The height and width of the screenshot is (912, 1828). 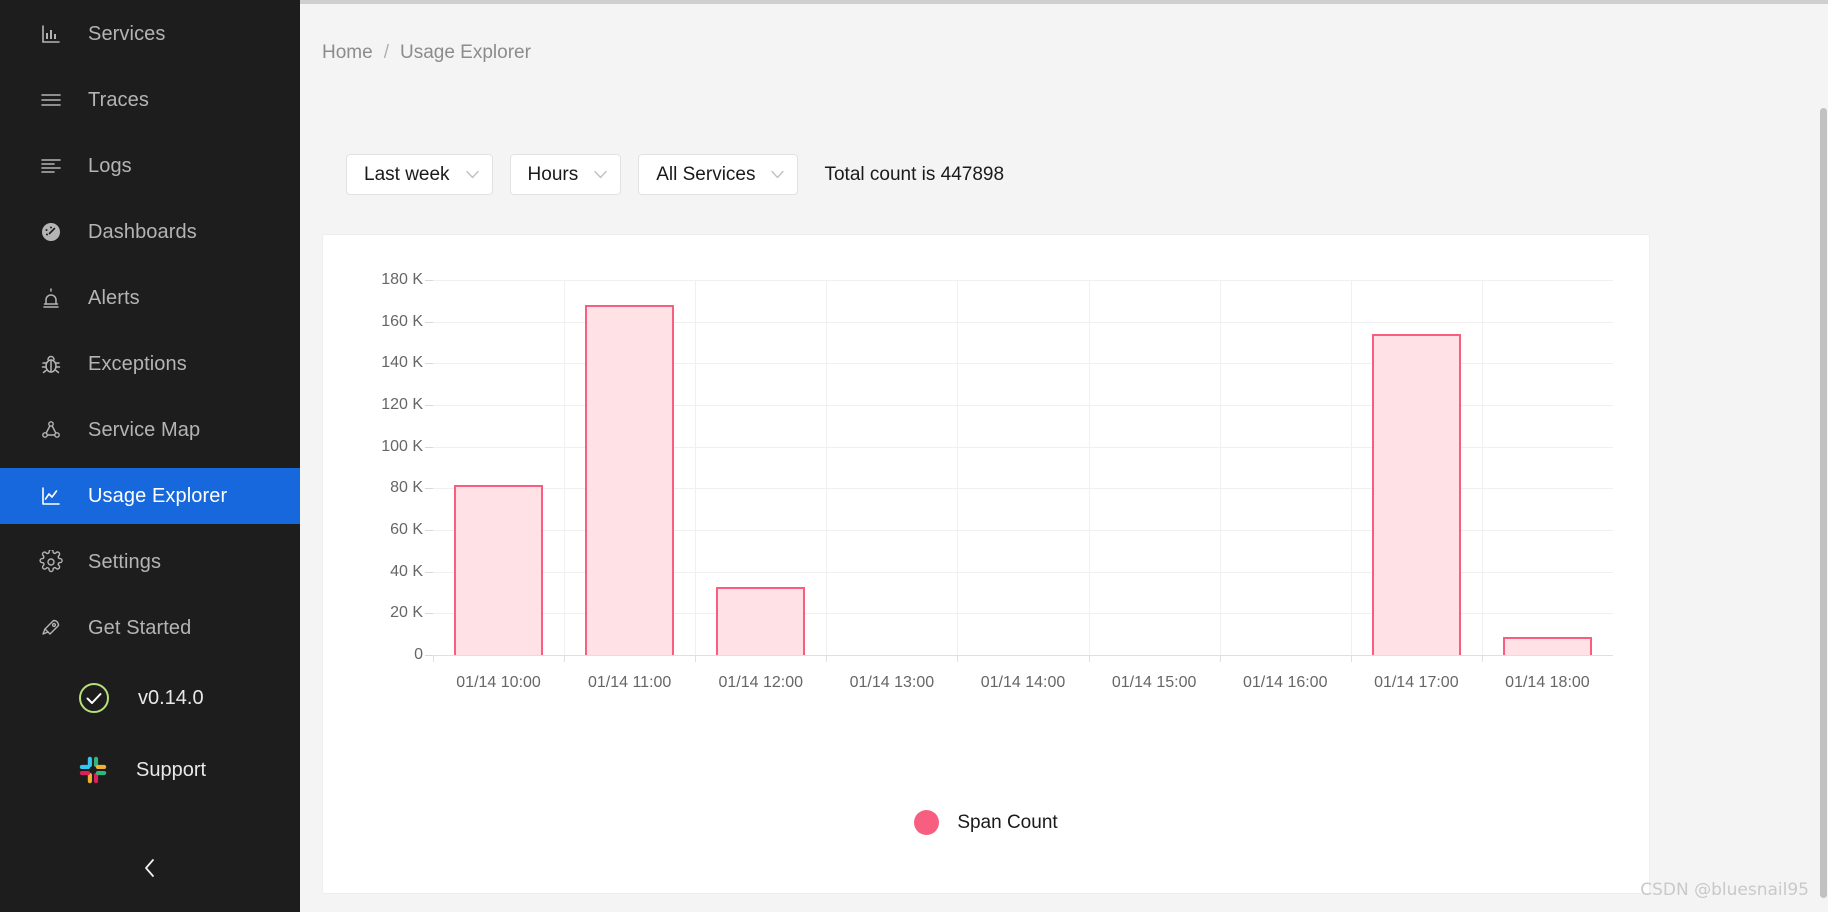 What do you see at coordinates (402, 321) in the screenshot?
I see `chart-y-axis-label: 160 K` at bounding box center [402, 321].